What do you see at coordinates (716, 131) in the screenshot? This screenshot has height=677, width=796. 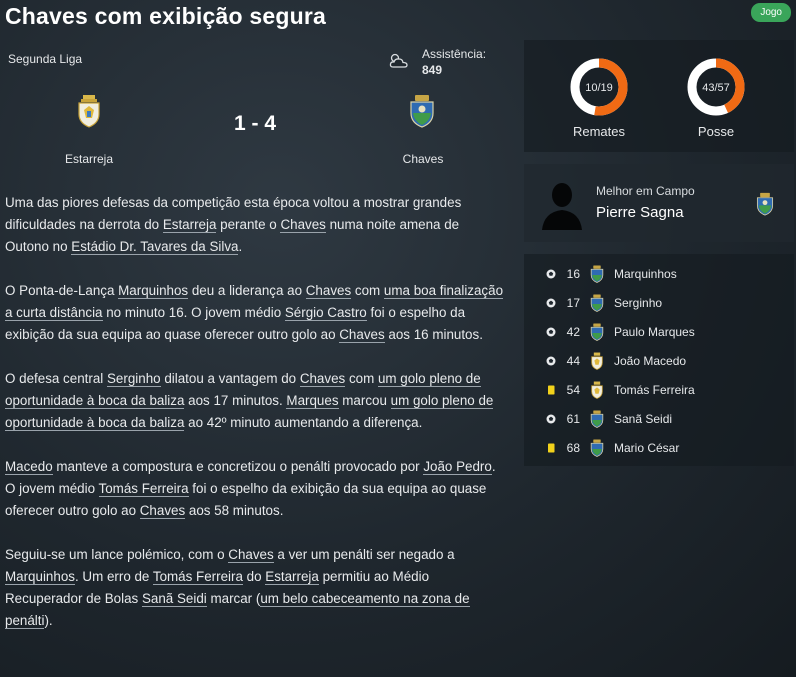 I see `possession-label: Posse` at bounding box center [716, 131].